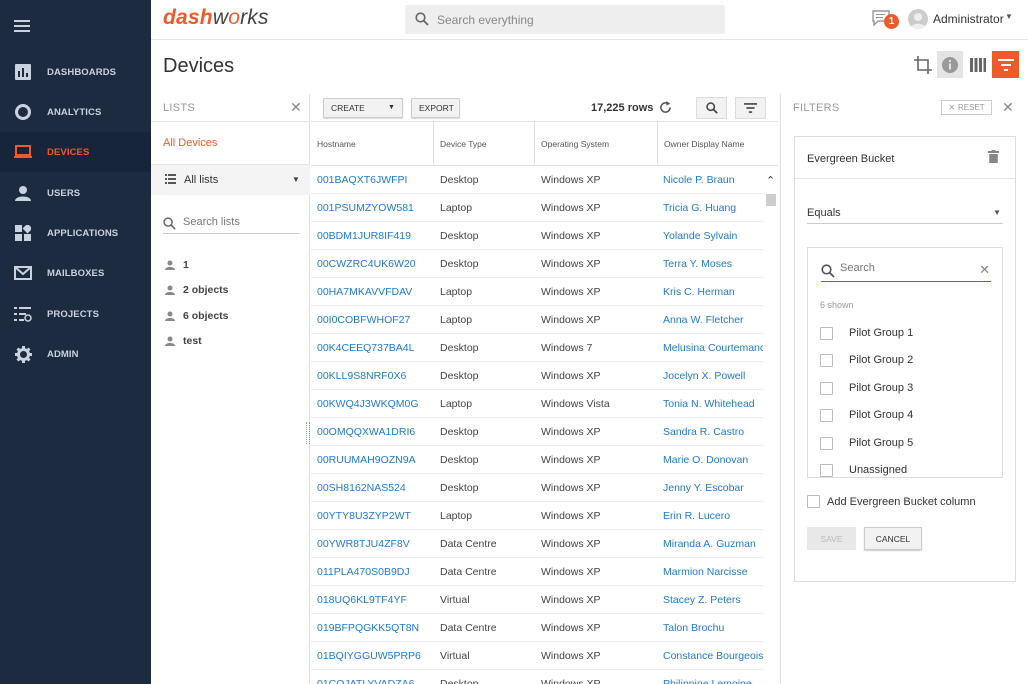 The width and height of the screenshot is (1028, 684). What do you see at coordinates (366, 432) in the screenshot?
I see `cell-hostname: 00OMQQXWA1DRI6` at bounding box center [366, 432].